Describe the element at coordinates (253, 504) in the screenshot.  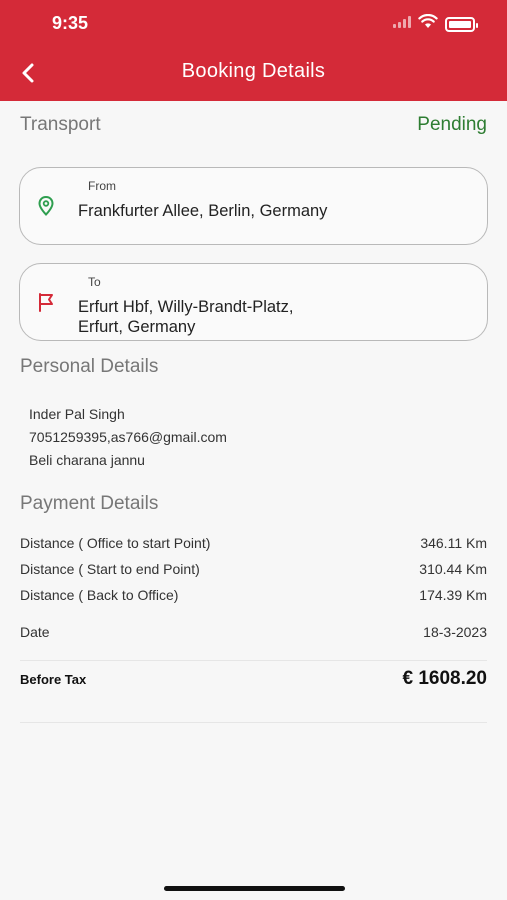
I see `payment-details-header: Payment Details` at that location.